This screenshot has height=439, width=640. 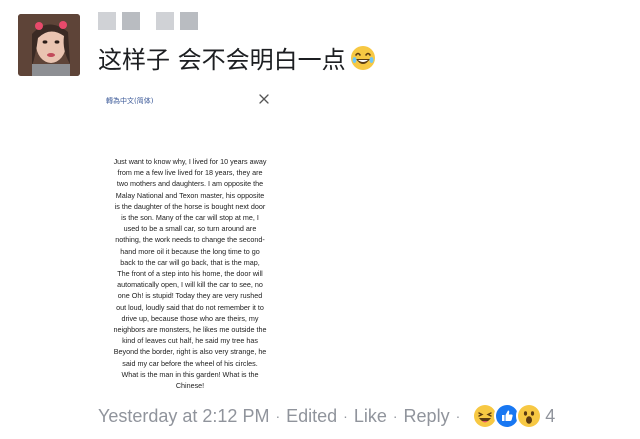 I want to click on laughing-emoji-icon, so click(x=363, y=58).